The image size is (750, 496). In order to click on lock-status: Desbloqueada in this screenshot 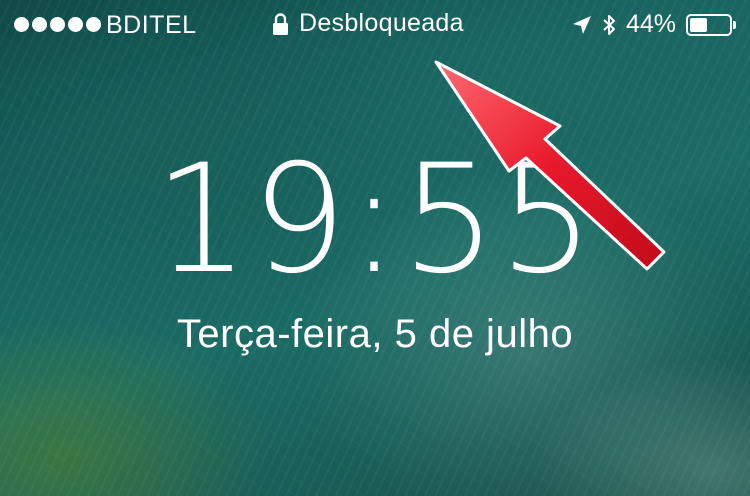, I will do `click(368, 23)`.